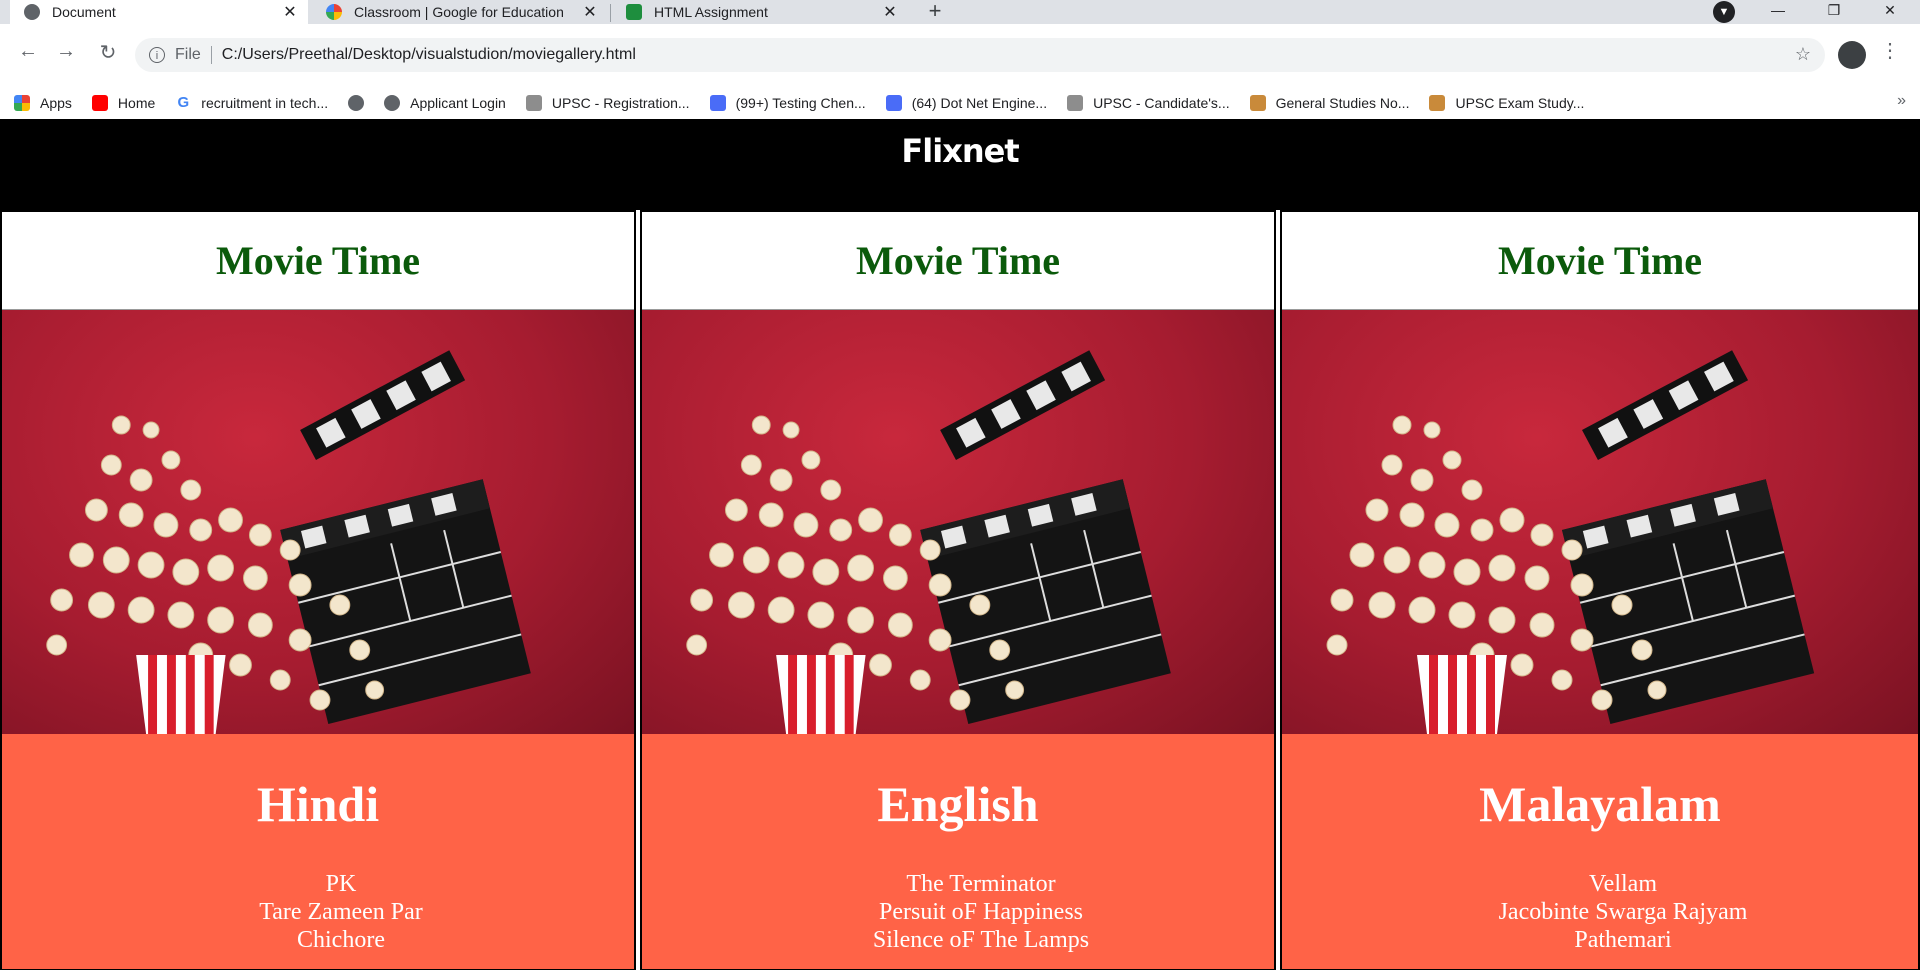  Describe the element at coordinates (318, 804) in the screenshot. I see `language-title: Hindi` at that location.